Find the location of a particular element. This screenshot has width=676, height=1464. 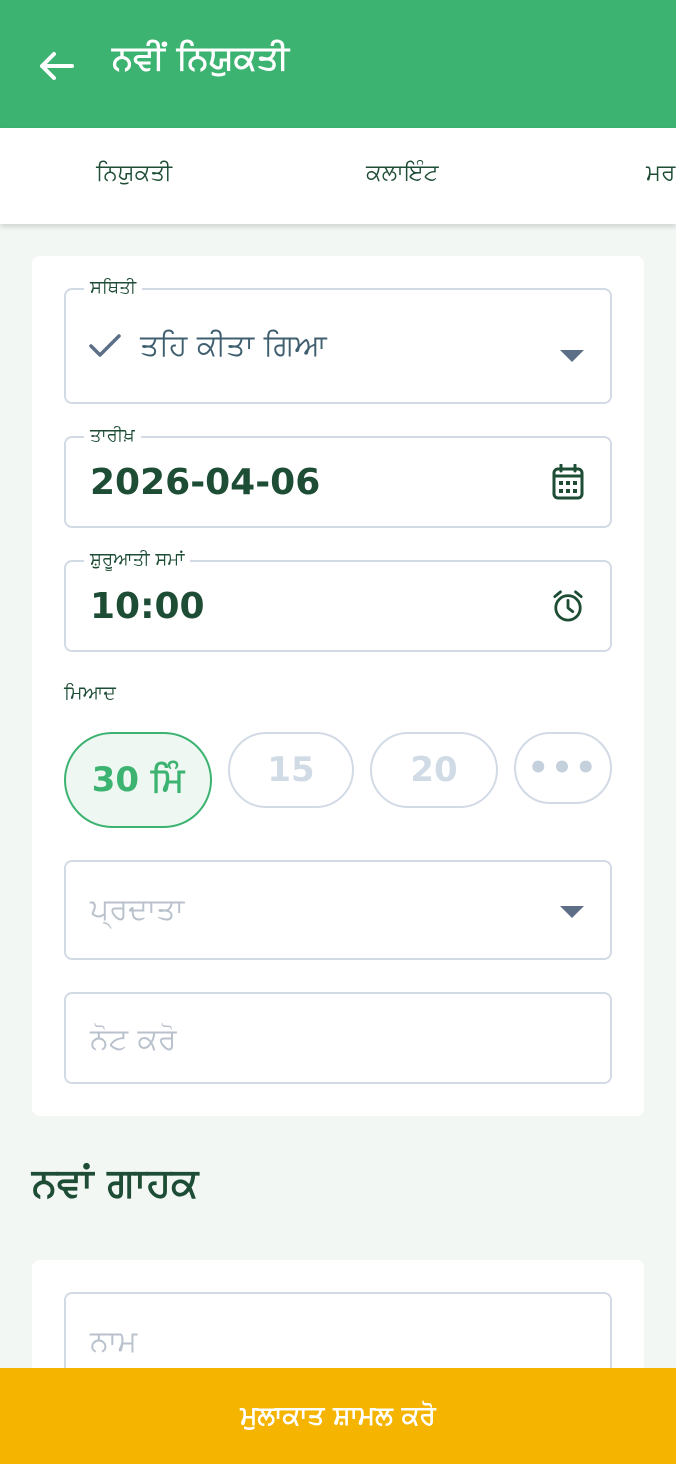

tab-appointment: ਨਿਯੁਕਤੀ is located at coordinates (134, 173).